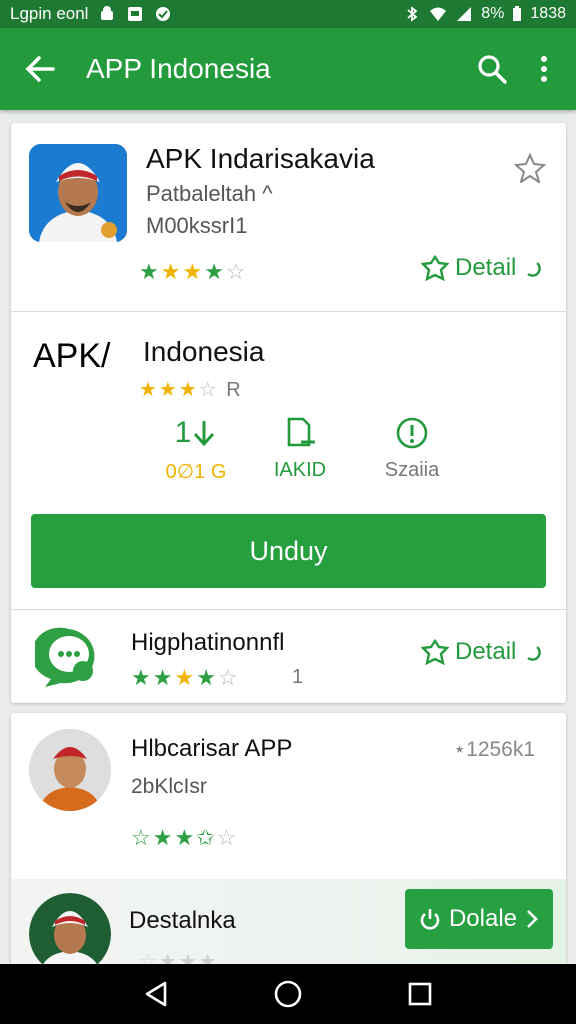  I want to click on stat-downloads: 1 0∅1 G, so click(196, 448).